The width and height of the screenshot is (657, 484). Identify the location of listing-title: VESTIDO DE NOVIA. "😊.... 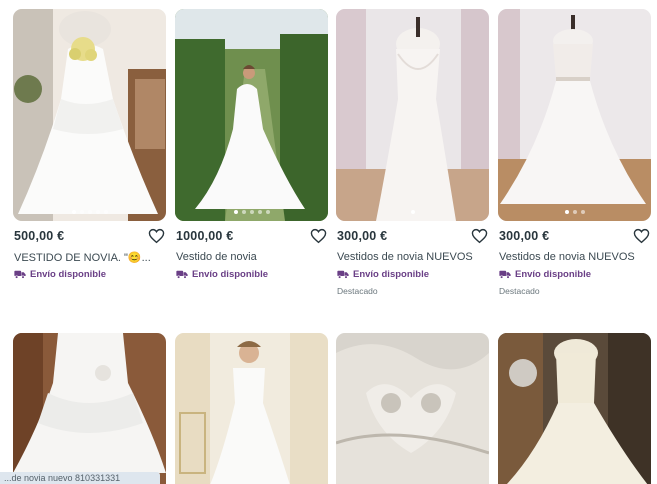
(84, 257).